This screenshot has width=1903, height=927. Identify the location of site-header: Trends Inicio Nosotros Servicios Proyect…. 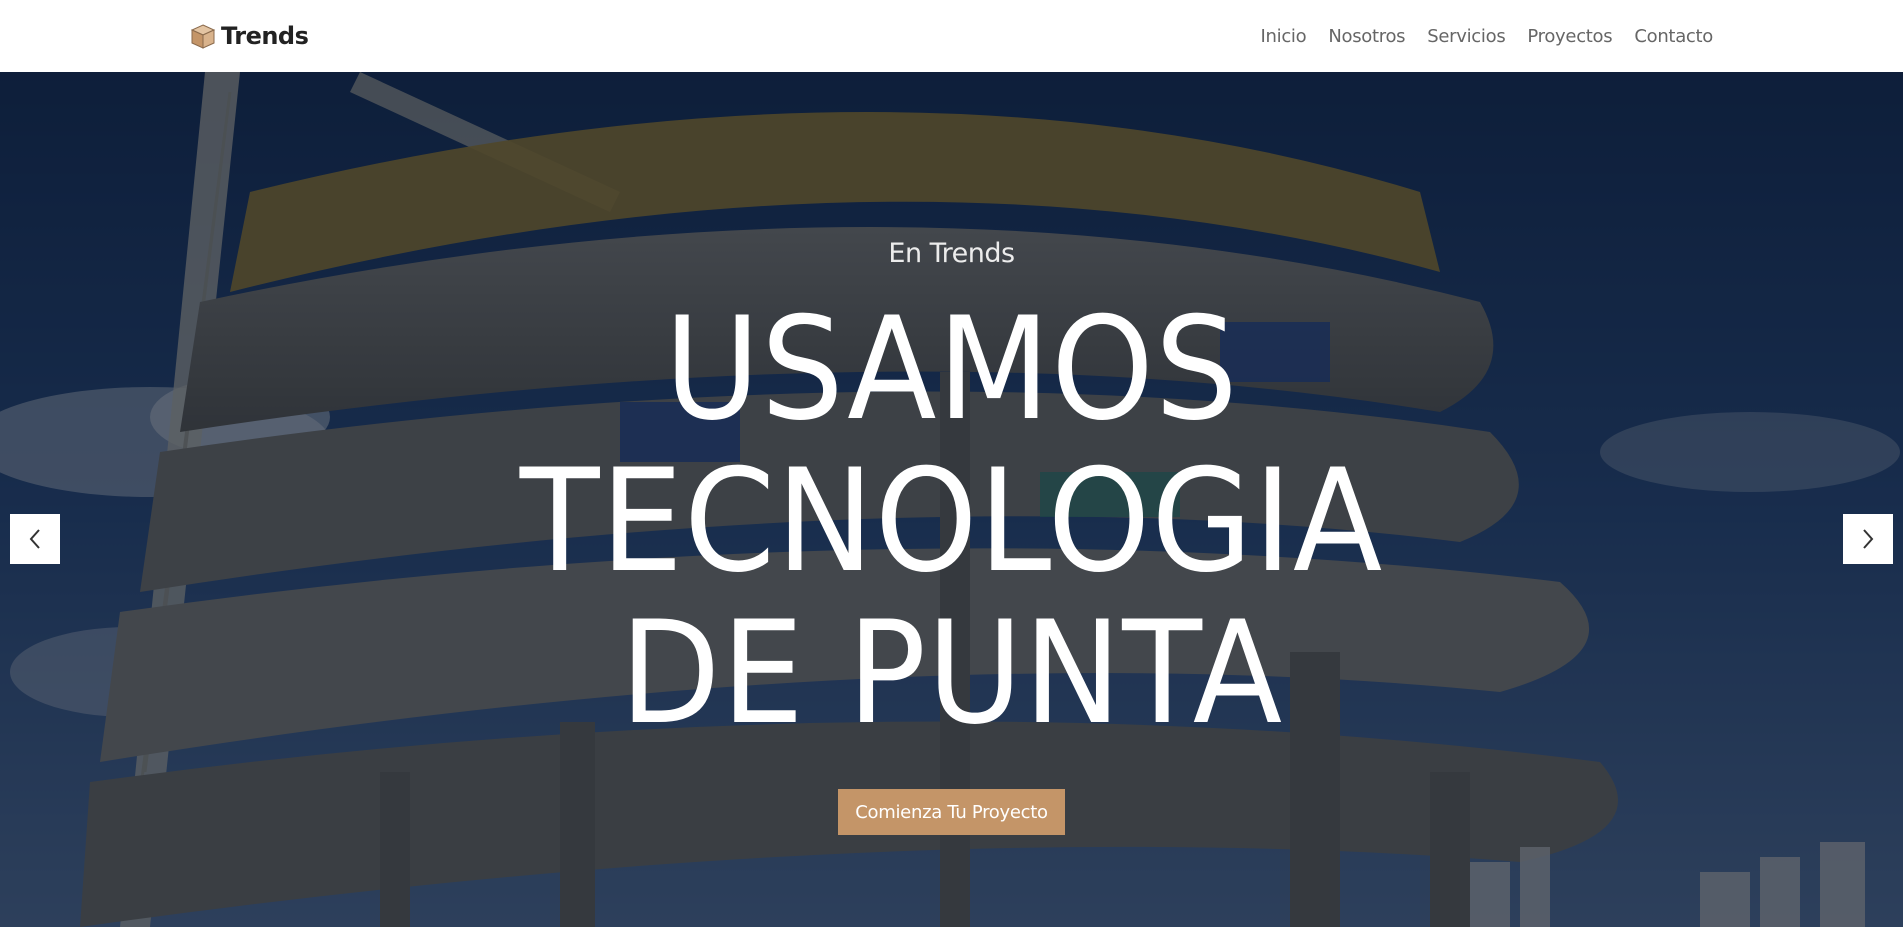
(951, 36).